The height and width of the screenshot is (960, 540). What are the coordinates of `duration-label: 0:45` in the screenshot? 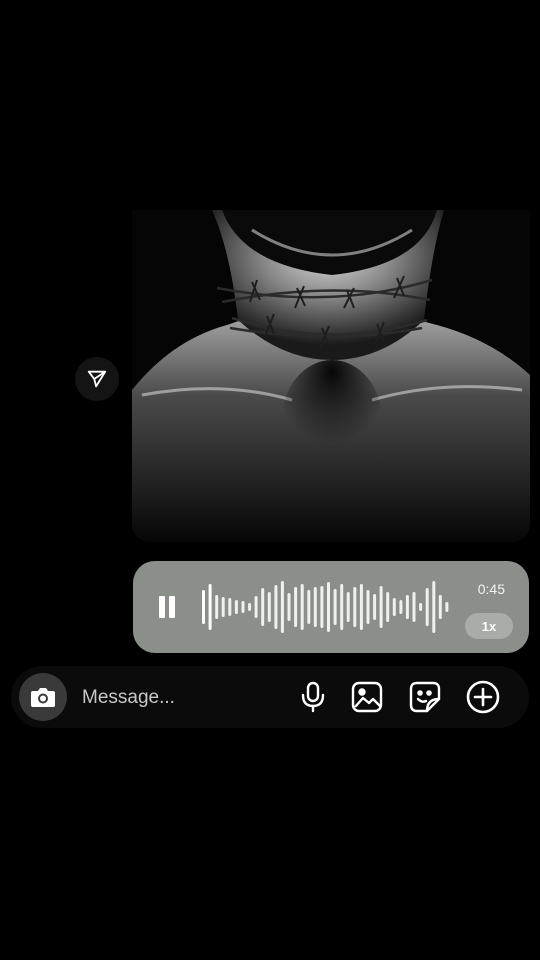 It's located at (491, 589).